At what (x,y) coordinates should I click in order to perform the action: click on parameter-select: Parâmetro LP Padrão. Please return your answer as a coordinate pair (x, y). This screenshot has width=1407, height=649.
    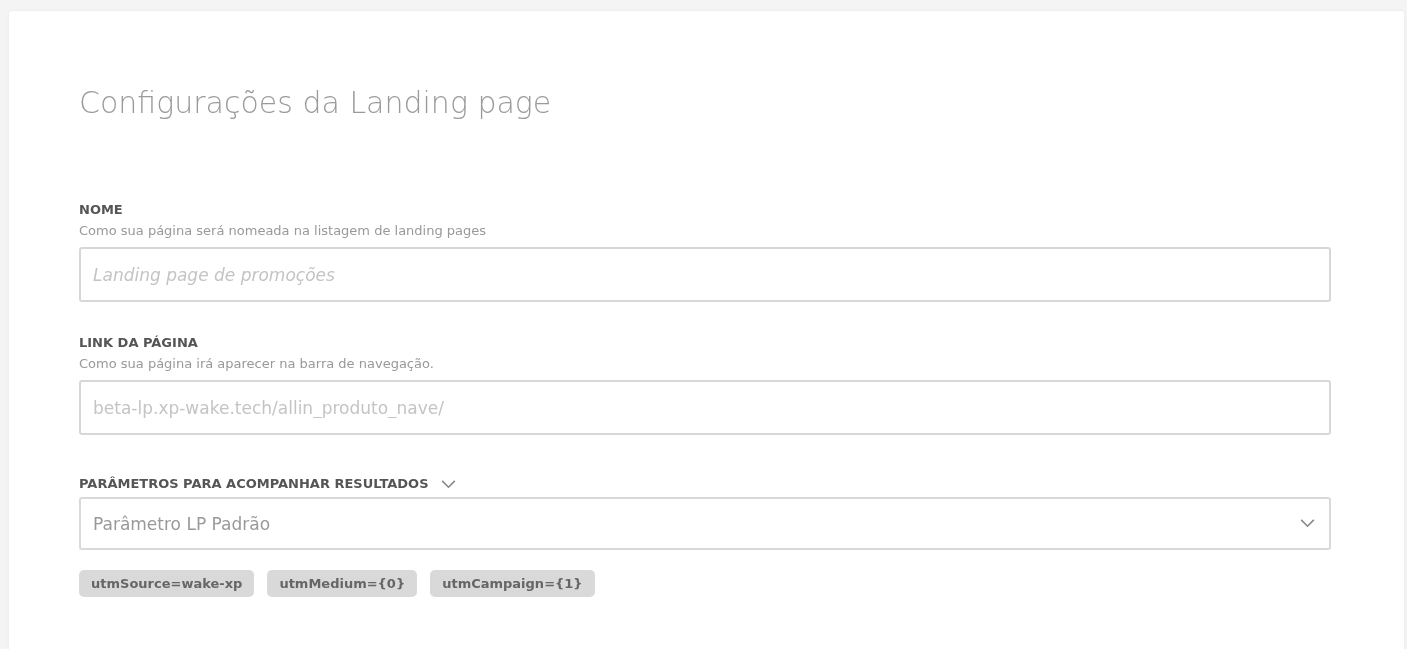
    Looking at the image, I should click on (705, 523).